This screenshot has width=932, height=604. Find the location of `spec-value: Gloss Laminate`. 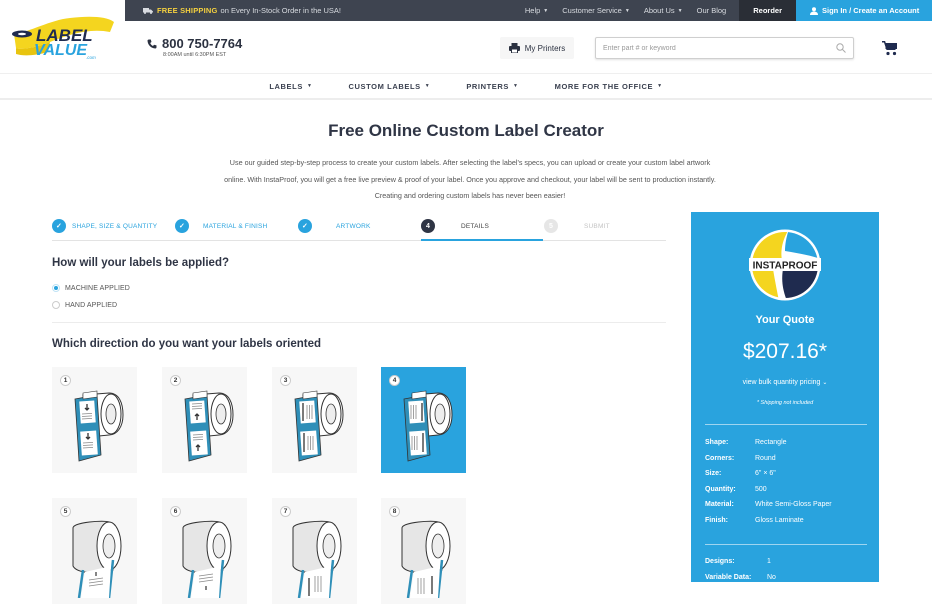

spec-value: Gloss Laminate is located at coordinates (779, 520).